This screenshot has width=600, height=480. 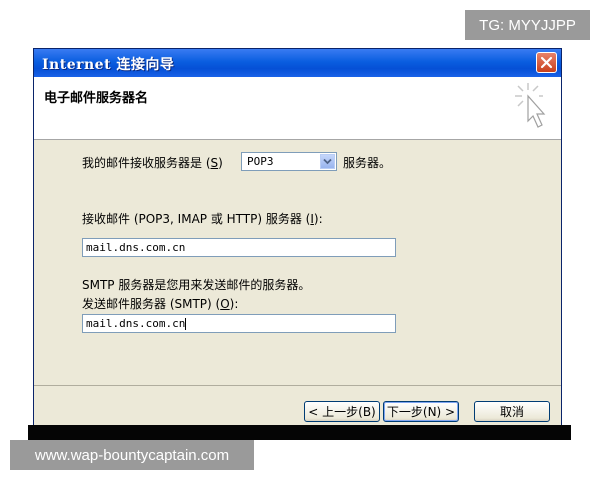 What do you see at coordinates (297, 63) in the screenshot?
I see `title-bar: Internet 连接向导` at bounding box center [297, 63].